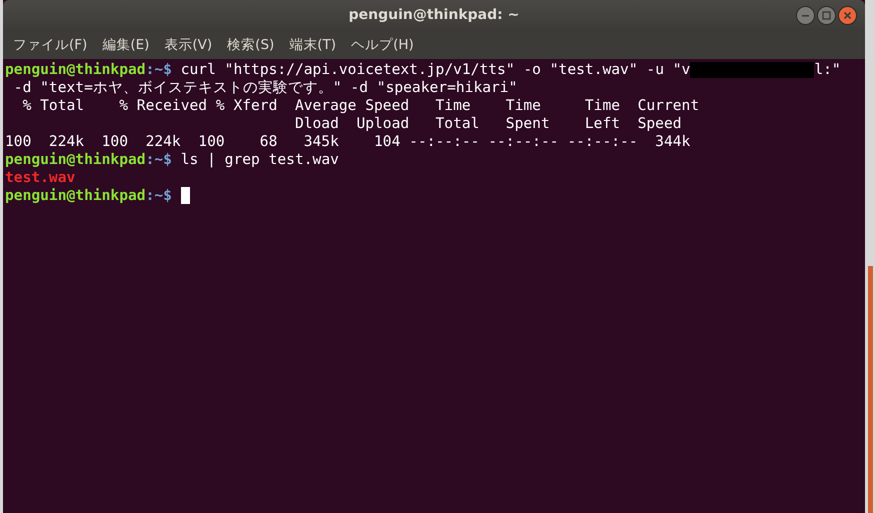 Image resolution: width=875 pixels, height=513 pixels. Describe the element at coordinates (312, 45) in the screenshot. I see `menu-item: 端末(T)` at that location.